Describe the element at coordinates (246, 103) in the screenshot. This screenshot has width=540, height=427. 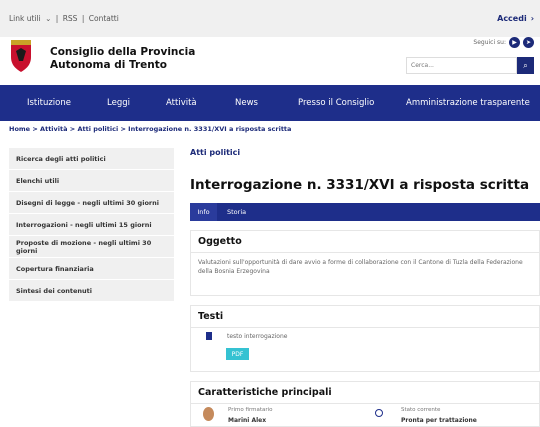
I see `nav-news: News` at that location.